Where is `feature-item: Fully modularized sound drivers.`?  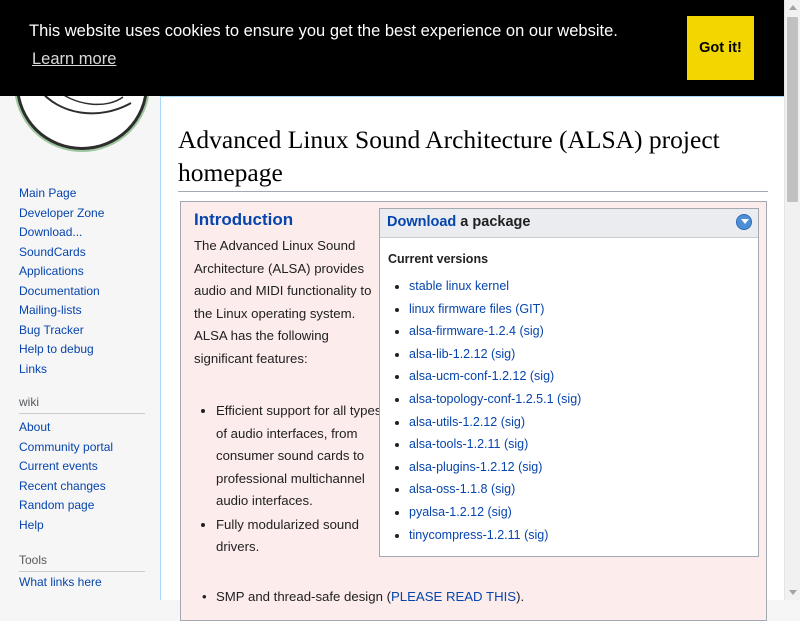
feature-item: Fully modularized sound drivers. is located at coordinates (304, 536).